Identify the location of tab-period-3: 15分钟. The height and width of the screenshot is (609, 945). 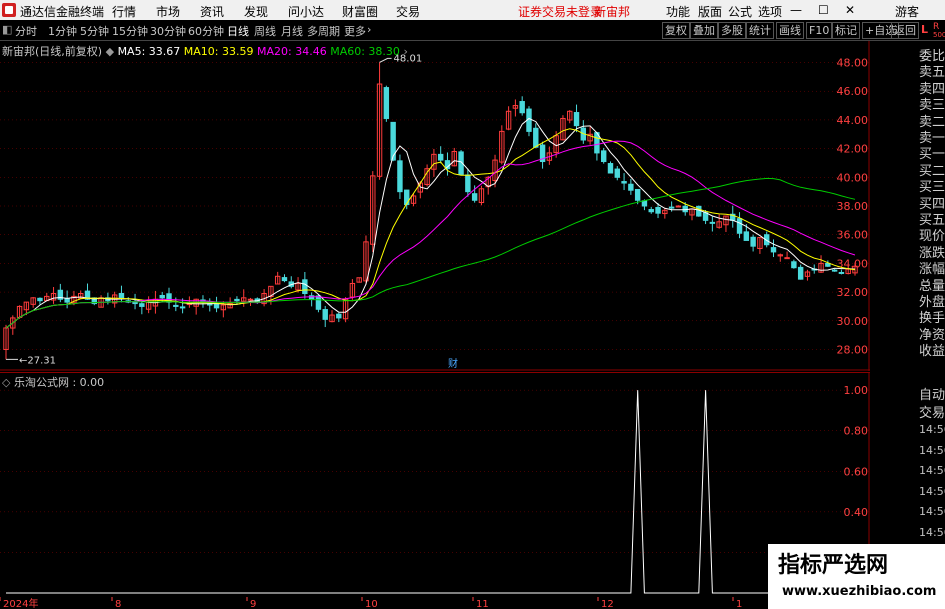
(130, 31).